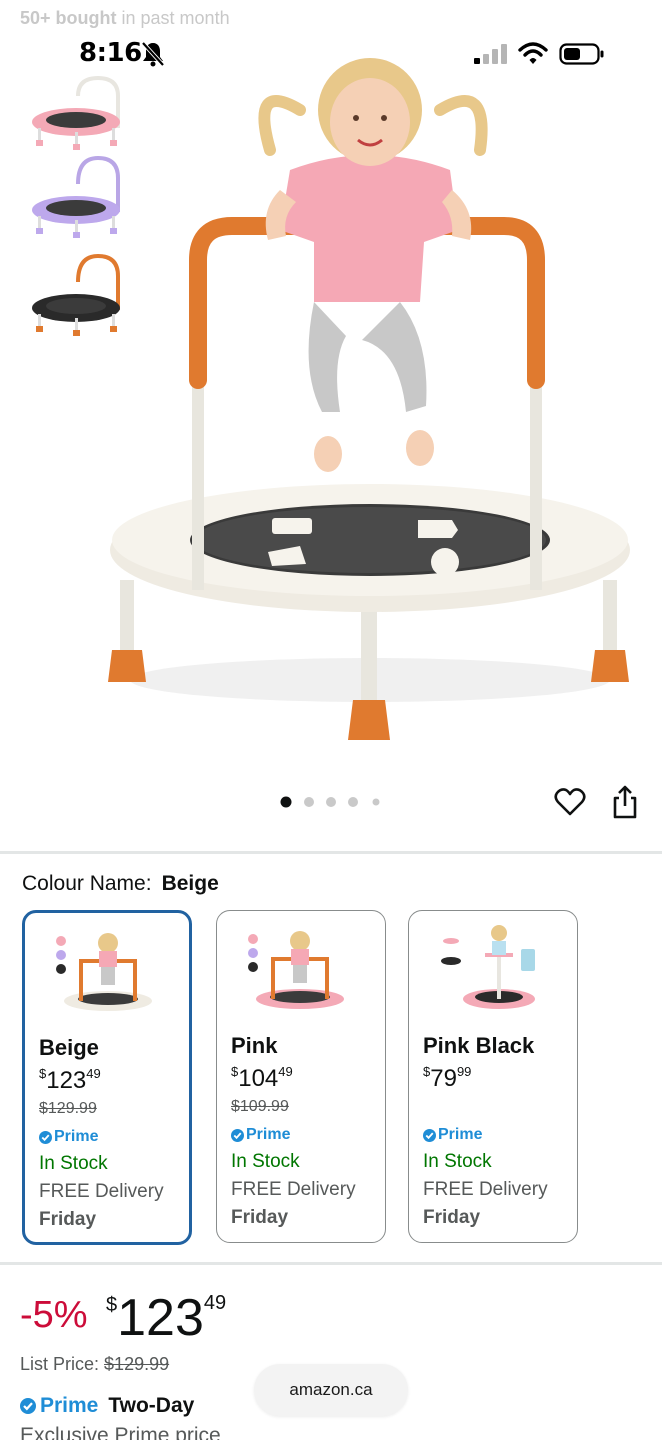 Image resolution: width=662 pixels, height=1440 pixels. I want to click on variant-list-price: $109.99, so click(260, 1106).